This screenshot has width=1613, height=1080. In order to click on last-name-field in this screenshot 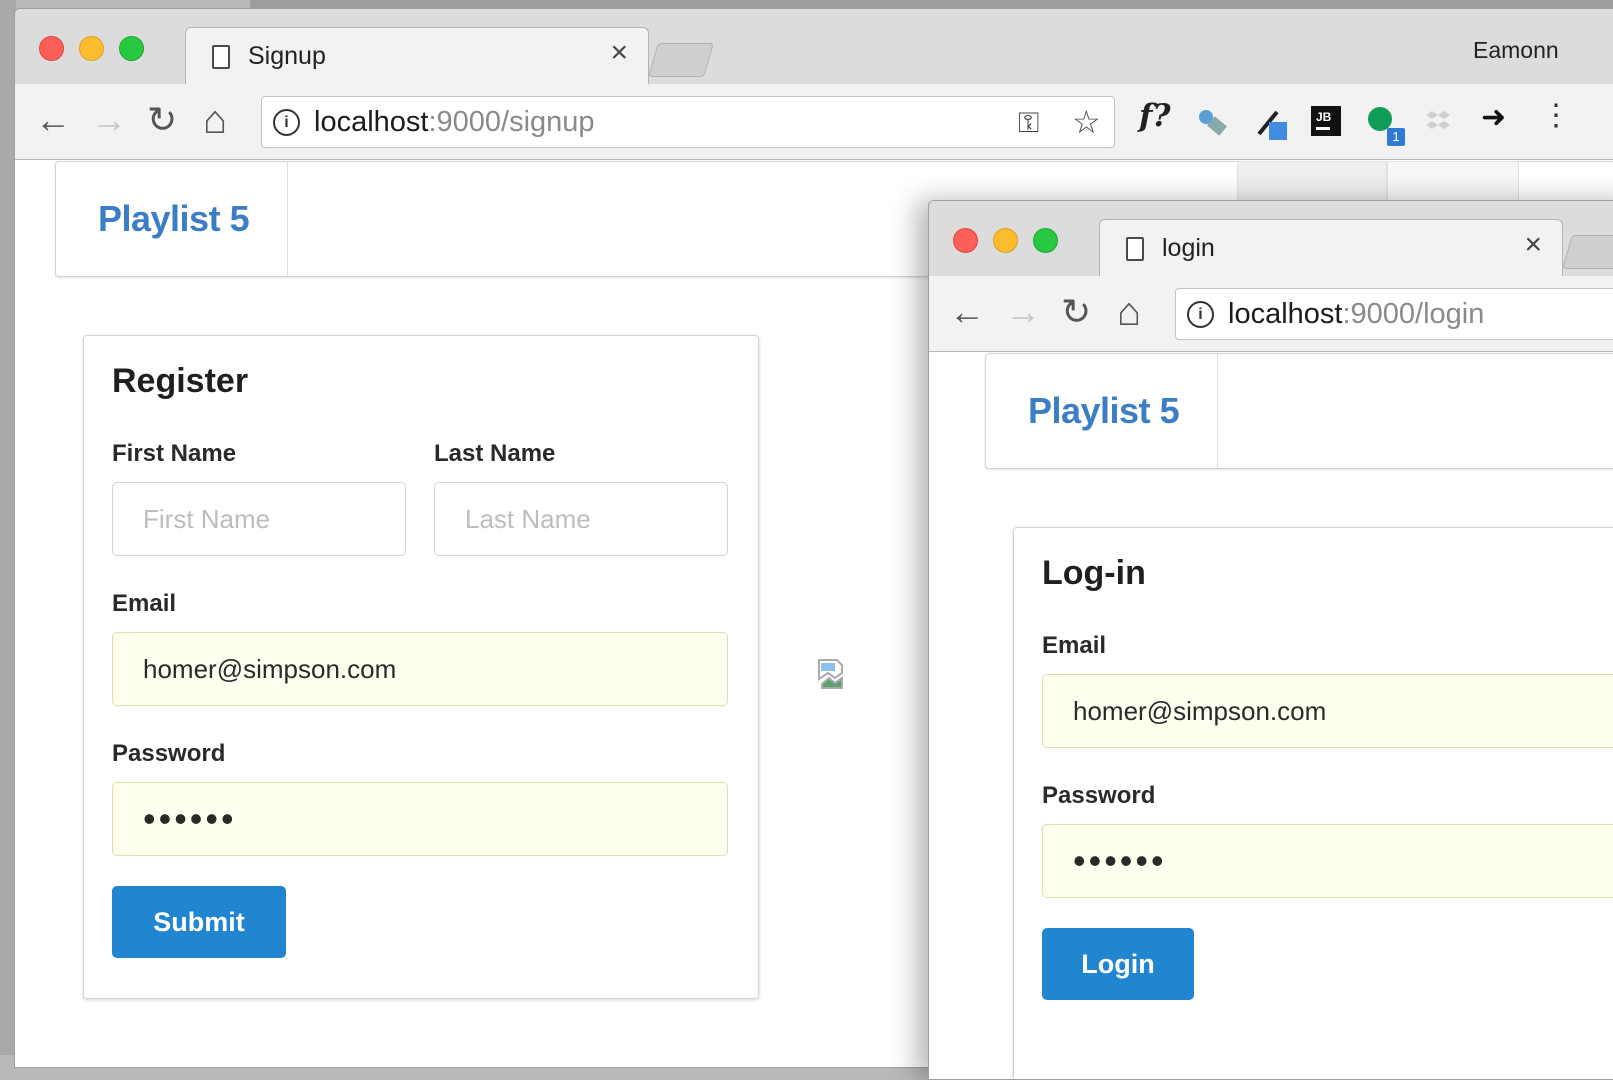, I will do `click(581, 519)`.